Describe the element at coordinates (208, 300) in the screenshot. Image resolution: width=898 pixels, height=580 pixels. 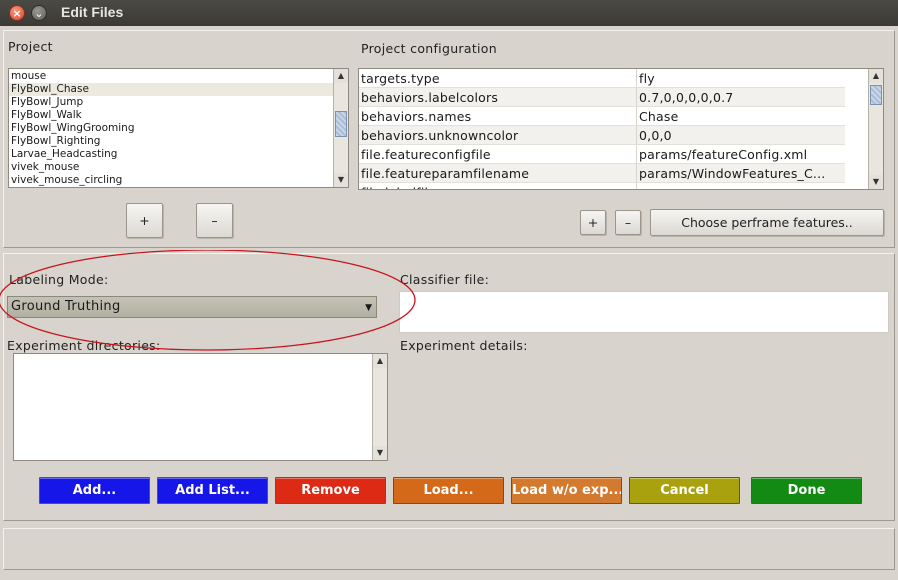
I see `annotation-ellipse` at that location.